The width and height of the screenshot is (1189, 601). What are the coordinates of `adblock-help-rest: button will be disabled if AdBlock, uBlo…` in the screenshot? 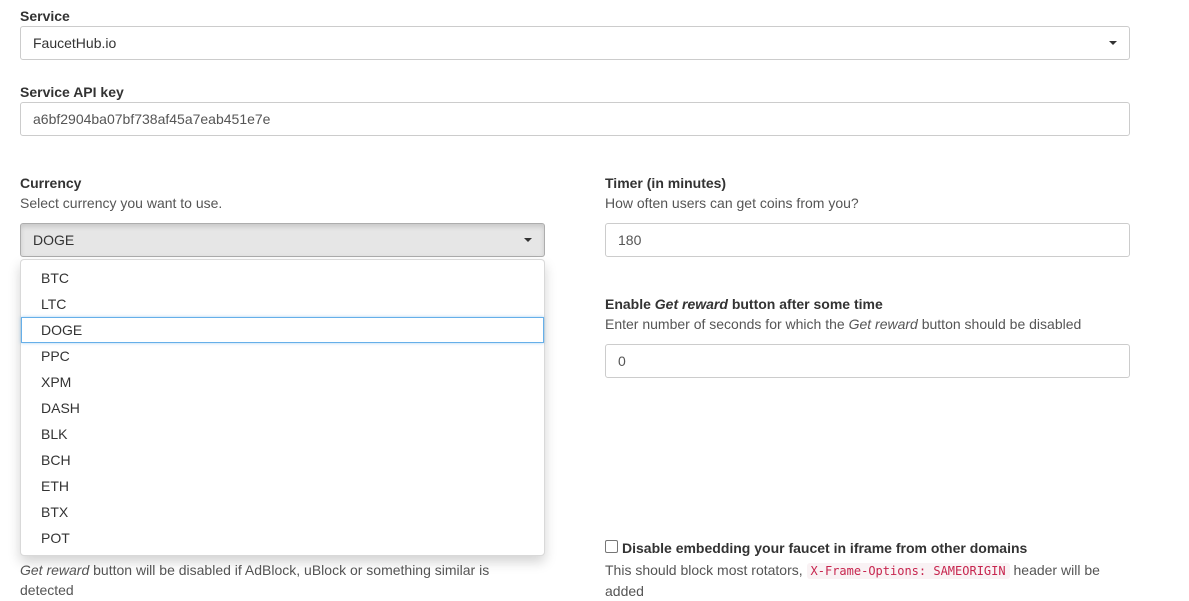 It's located at (289, 570).